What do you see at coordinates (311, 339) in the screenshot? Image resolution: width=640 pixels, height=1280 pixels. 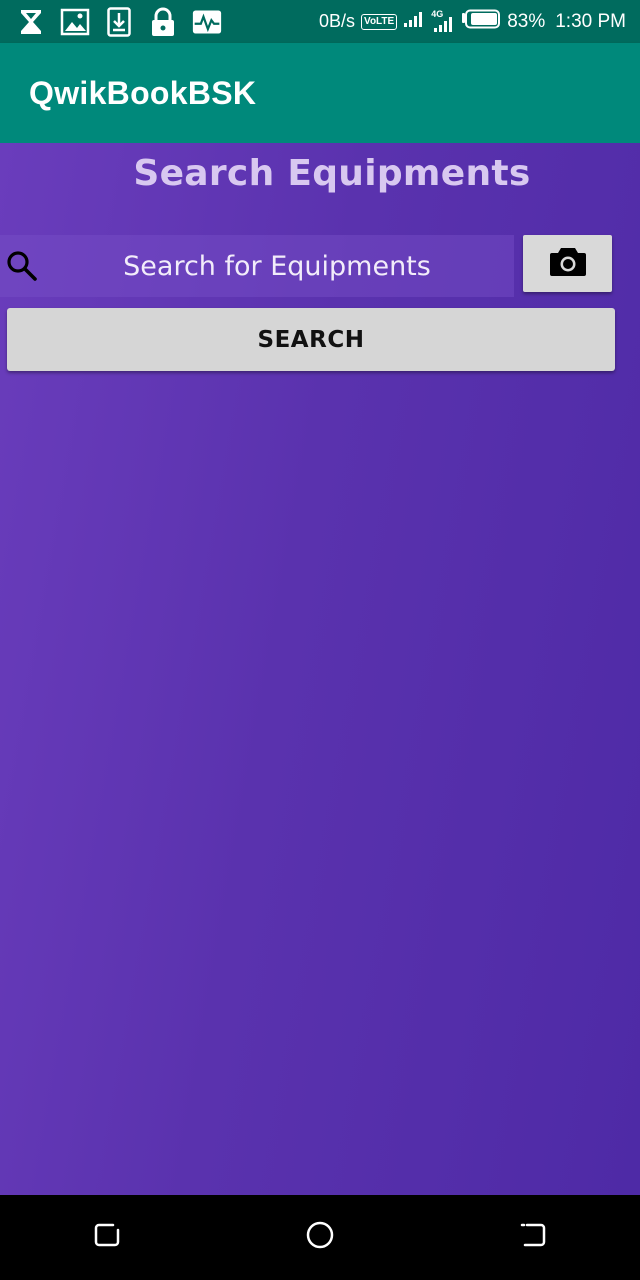 I see `search-button: SEARCH` at bounding box center [311, 339].